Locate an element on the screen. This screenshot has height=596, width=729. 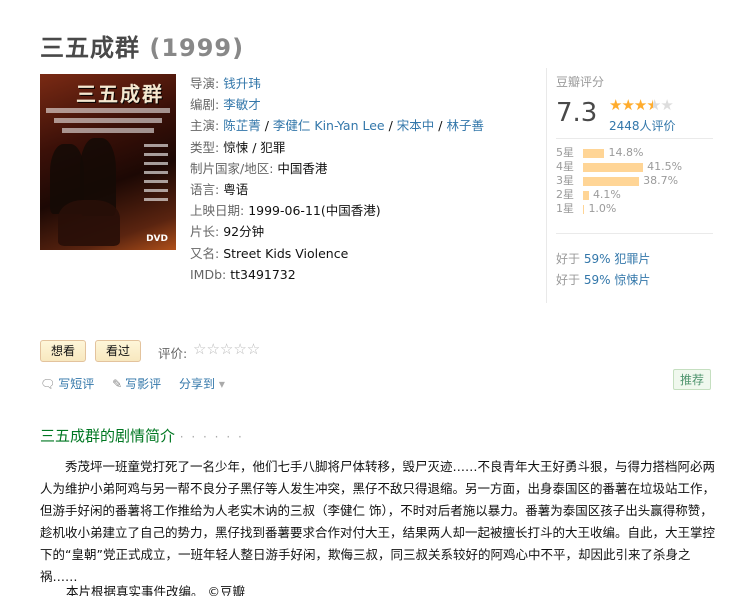
poster-figure is located at coordinates (89, 223).